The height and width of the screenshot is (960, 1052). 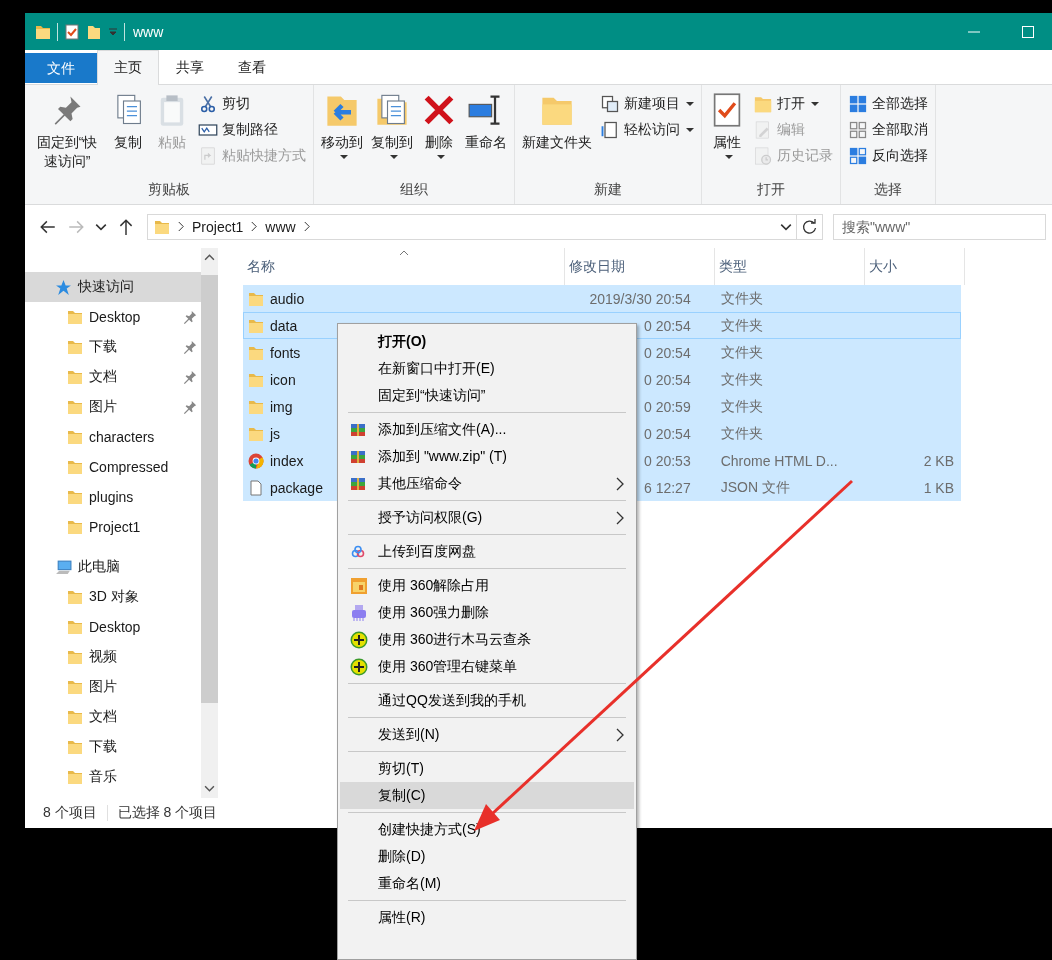 What do you see at coordinates (414, 190) in the screenshot?
I see `group-label: 组织` at bounding box center [414, 190].